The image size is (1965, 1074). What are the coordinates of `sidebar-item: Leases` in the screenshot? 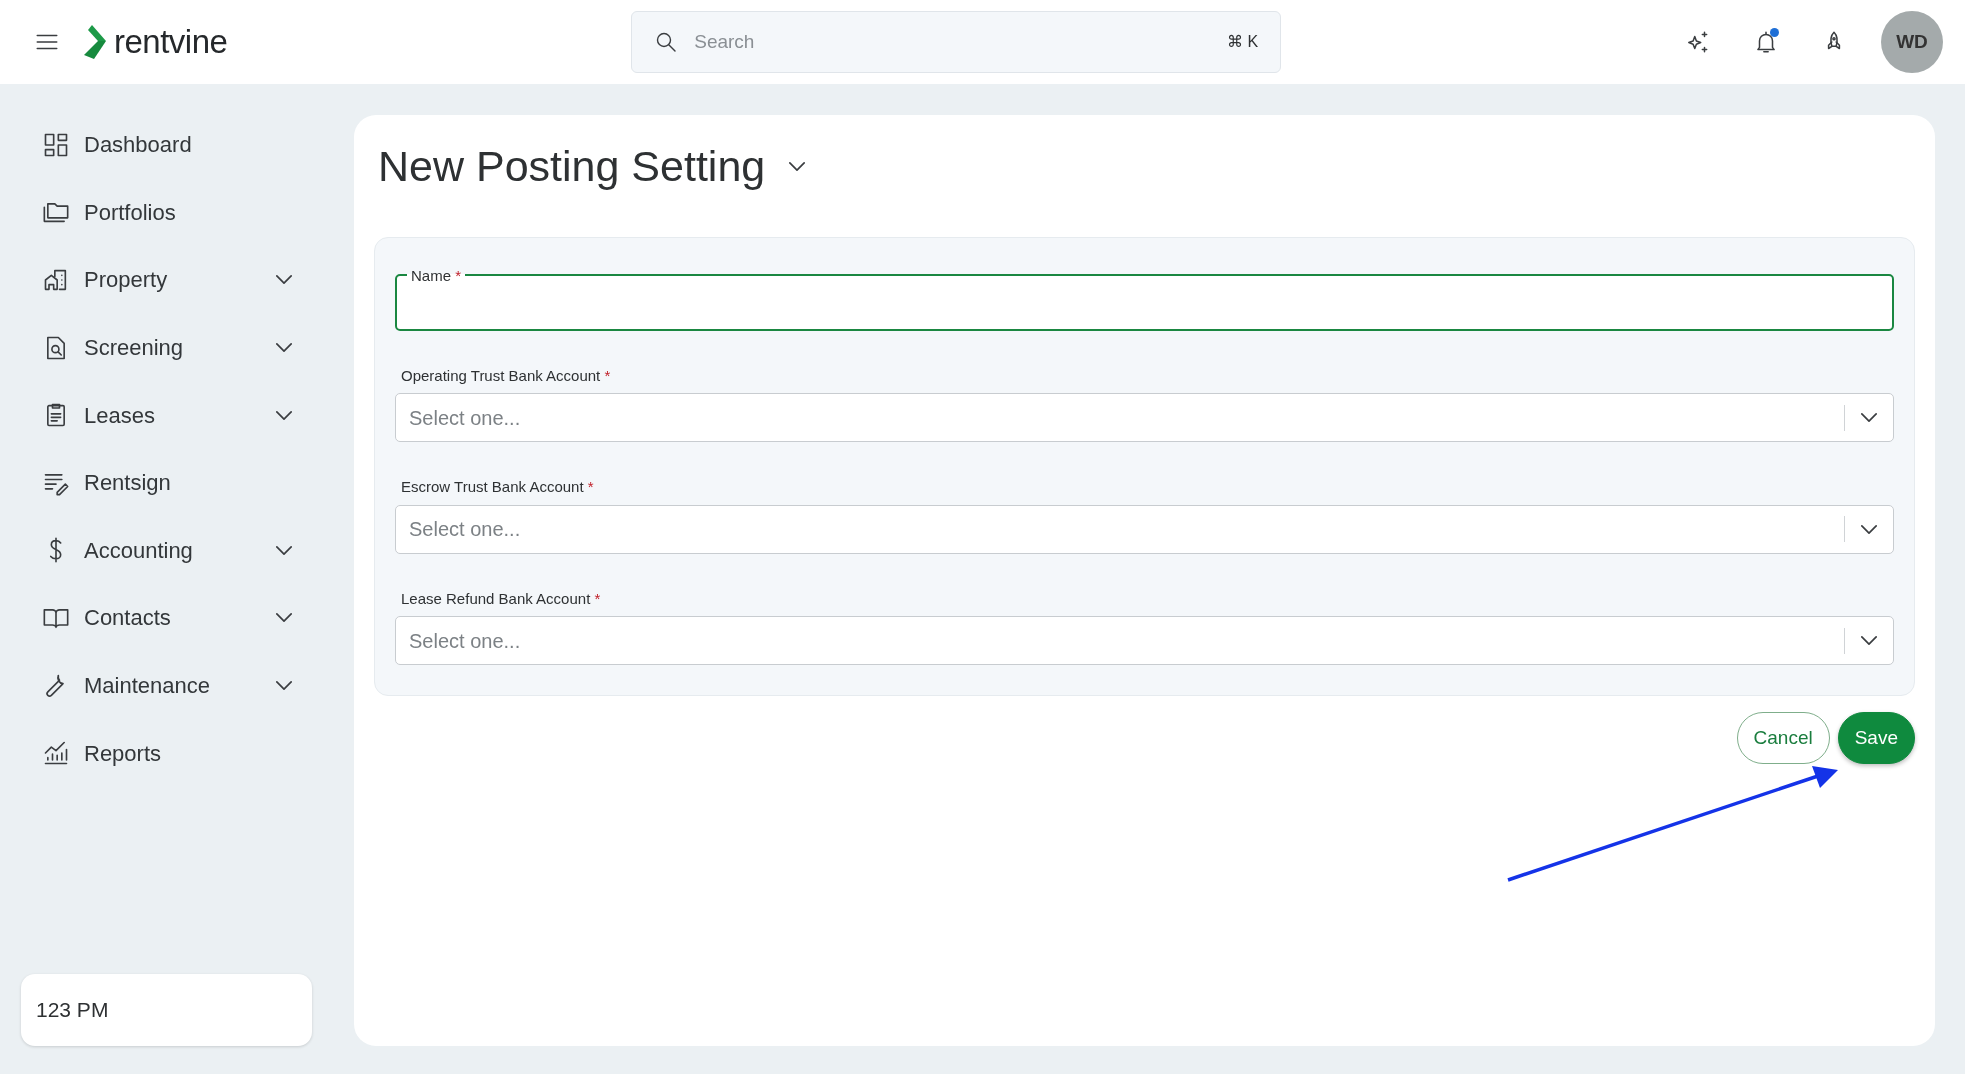 It's located at (167, 415).